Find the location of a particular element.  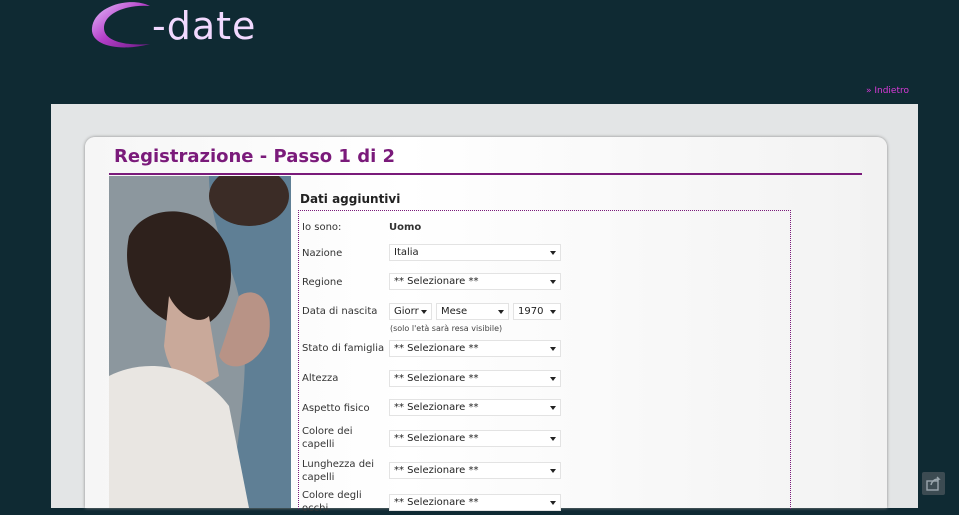

gender-value: Uomo is located at coordinates (405, 227).